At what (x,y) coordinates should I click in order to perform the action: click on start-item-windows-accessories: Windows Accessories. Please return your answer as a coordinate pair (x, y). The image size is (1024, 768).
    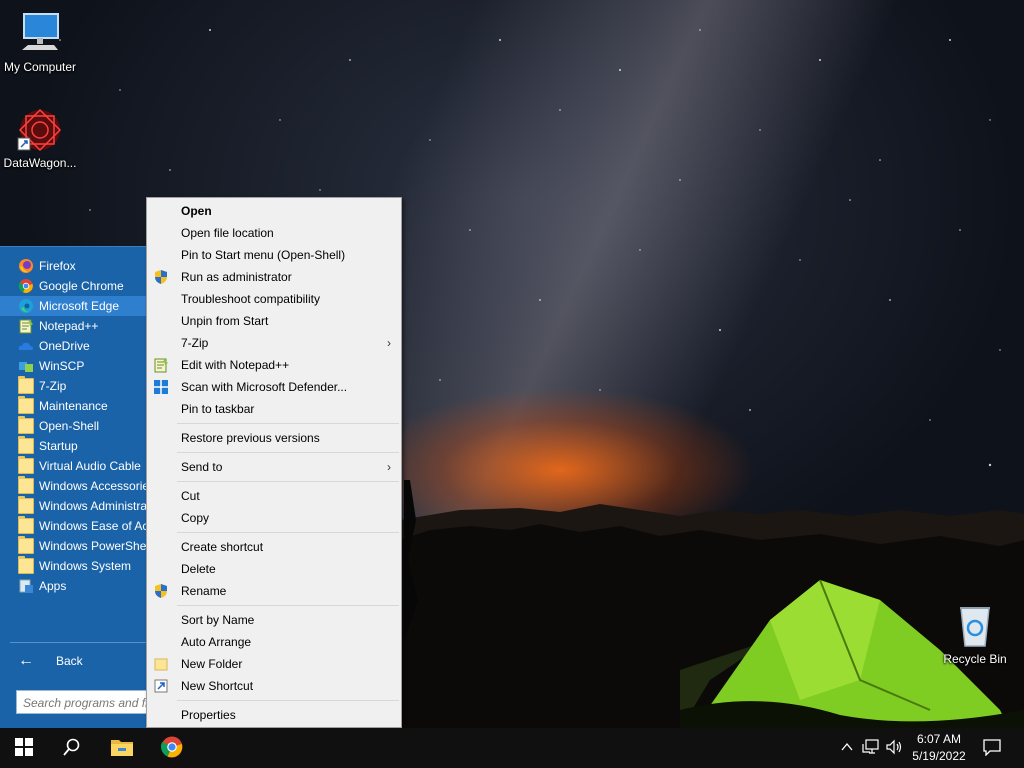
    Looking at the image, I should click on (74, 486).